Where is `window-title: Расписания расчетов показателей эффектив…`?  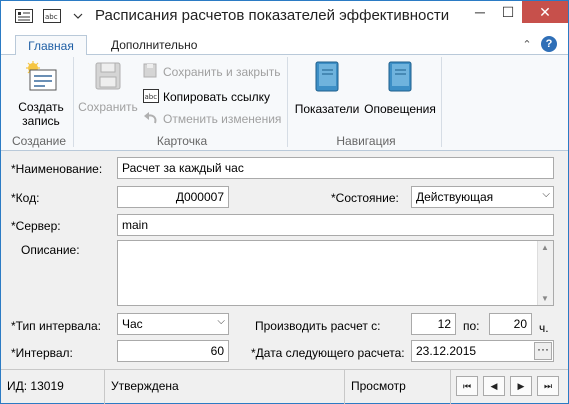
window-title: Расписания расчетов показателей эффектив… is located at coordinates (272, 15).